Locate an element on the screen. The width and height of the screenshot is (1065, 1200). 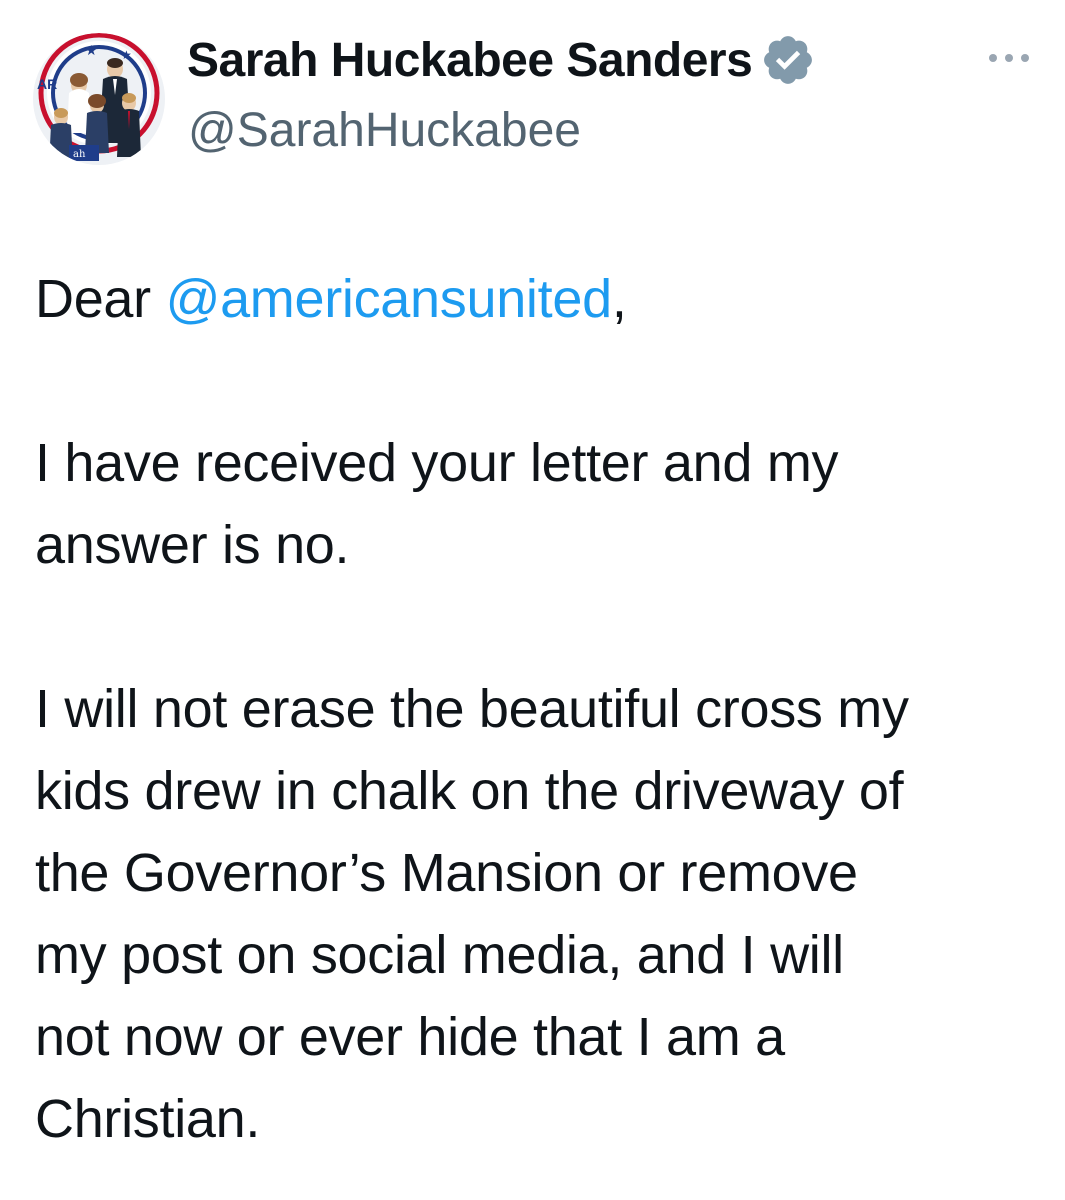
salutation-prefix: Dear is located at coordinates (100, 299).